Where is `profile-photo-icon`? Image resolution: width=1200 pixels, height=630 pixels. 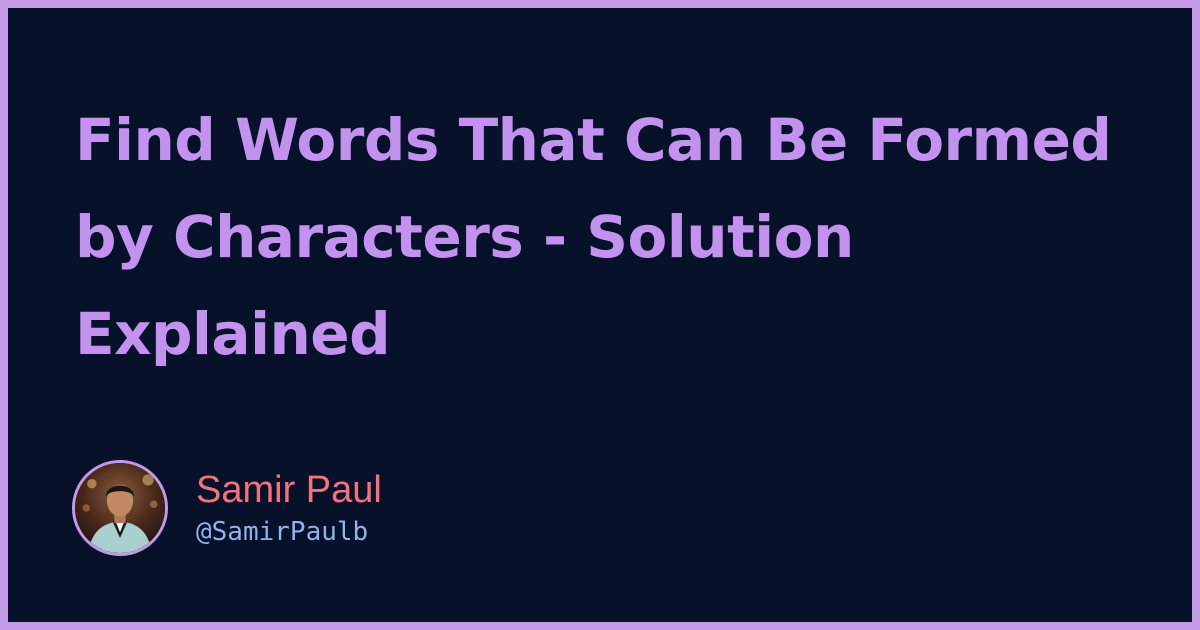
profile-photo-icon is located at coordinates (120, 508).